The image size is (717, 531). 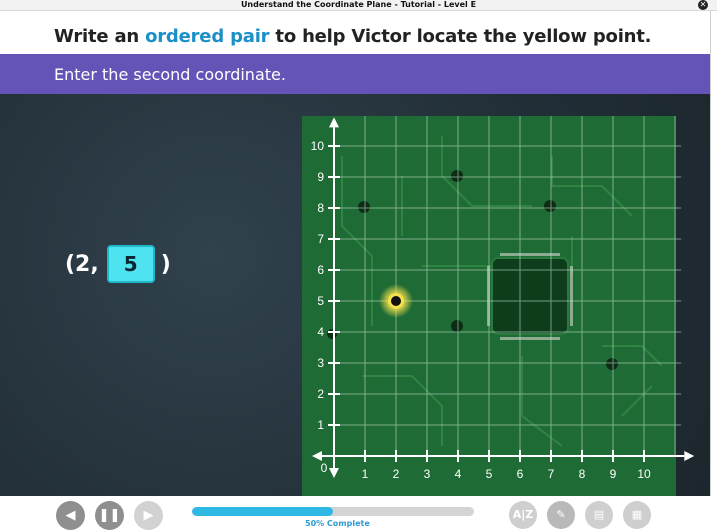 What do you see at coordinates (337, 523) in the screenshot?
I see `progress-text: 50% Complete` at bounding box center [337, 523].